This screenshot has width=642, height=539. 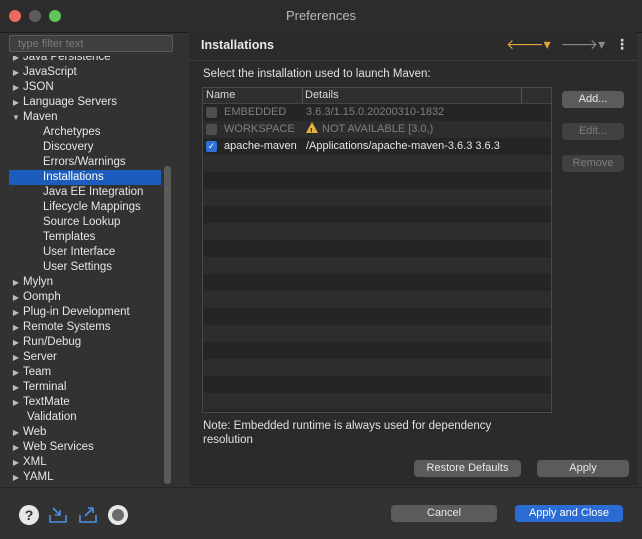 What do you see at coordinates (85, 87) in the screenshot?
I see `tree-item: ▶ JSON` at bounding box center [85, 87].